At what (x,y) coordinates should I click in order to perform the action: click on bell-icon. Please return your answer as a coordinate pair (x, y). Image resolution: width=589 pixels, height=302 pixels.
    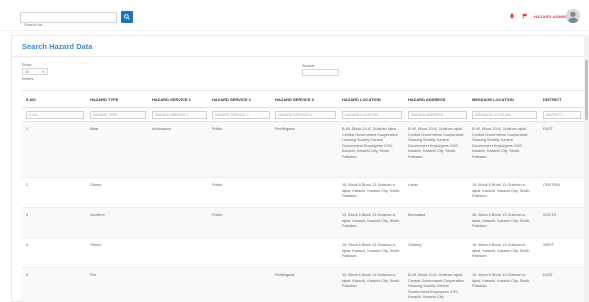
    Looking at the image, I should click on (512, 16).